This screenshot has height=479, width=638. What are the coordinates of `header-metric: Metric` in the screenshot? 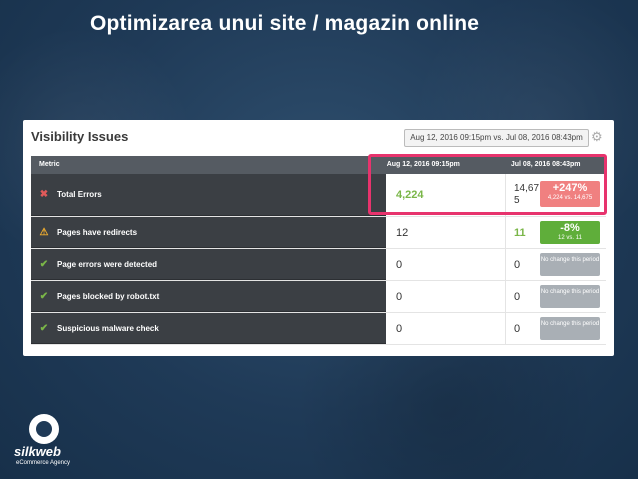 It's located at (204, 165).